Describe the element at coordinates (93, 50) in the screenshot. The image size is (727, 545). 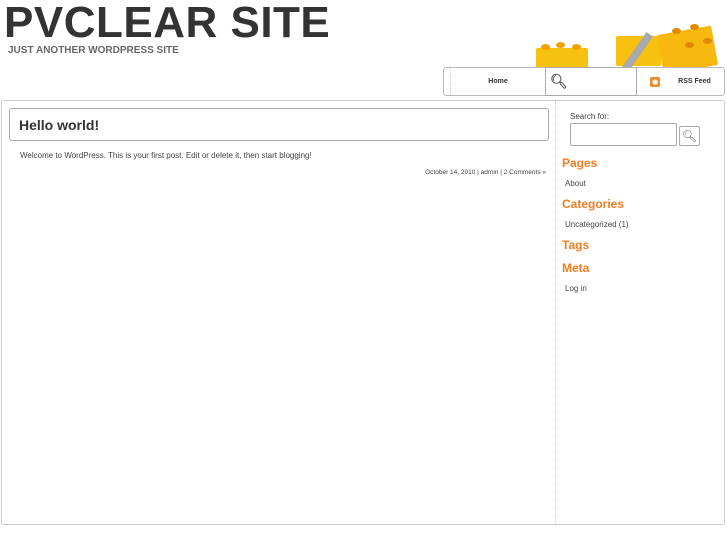
I see `site-tagline: JUST ANOTHER WORDPRESS SITE` at that location.